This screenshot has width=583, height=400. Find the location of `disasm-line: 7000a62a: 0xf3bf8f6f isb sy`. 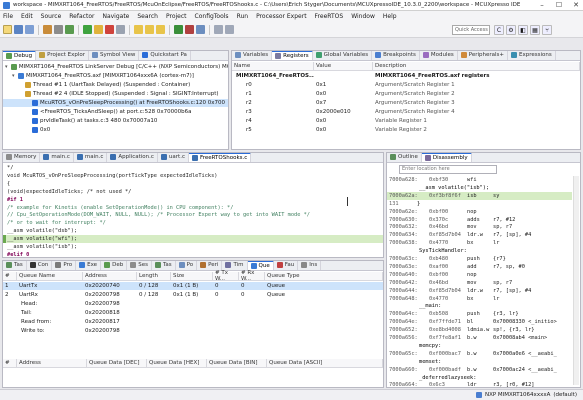

disasm-line: 7000a62a: 0xf3bf8f6f isb sy is located at coordinates (479, 195).